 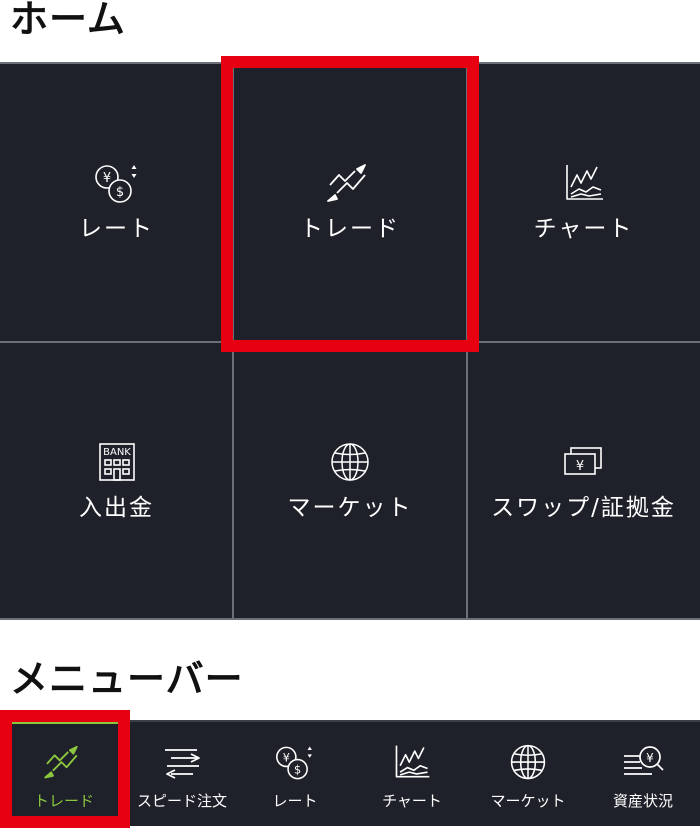 I want to click on grid-row-divider, so click(x=350, y=342).